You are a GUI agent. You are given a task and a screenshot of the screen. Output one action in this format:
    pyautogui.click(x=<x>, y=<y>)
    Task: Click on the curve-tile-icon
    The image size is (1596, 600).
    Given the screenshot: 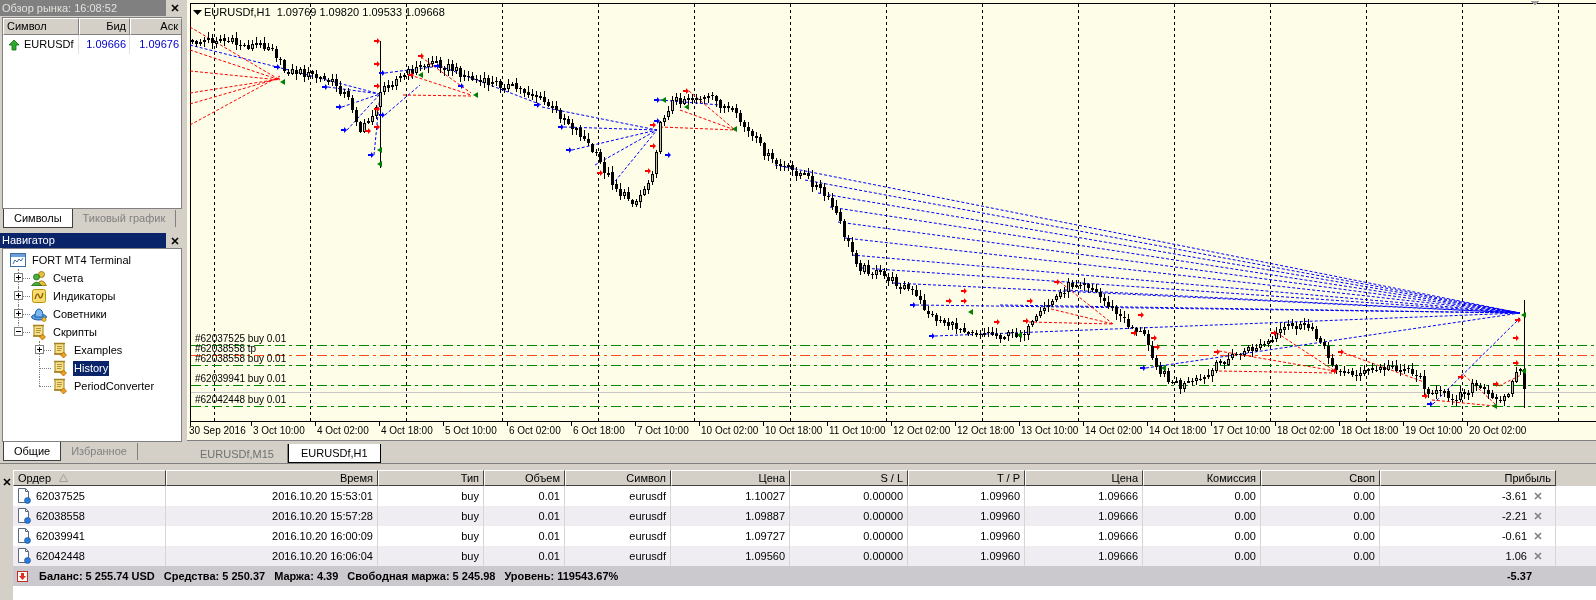 What is the action you would take?
    pyautogui.click(x=39, y=296)
    